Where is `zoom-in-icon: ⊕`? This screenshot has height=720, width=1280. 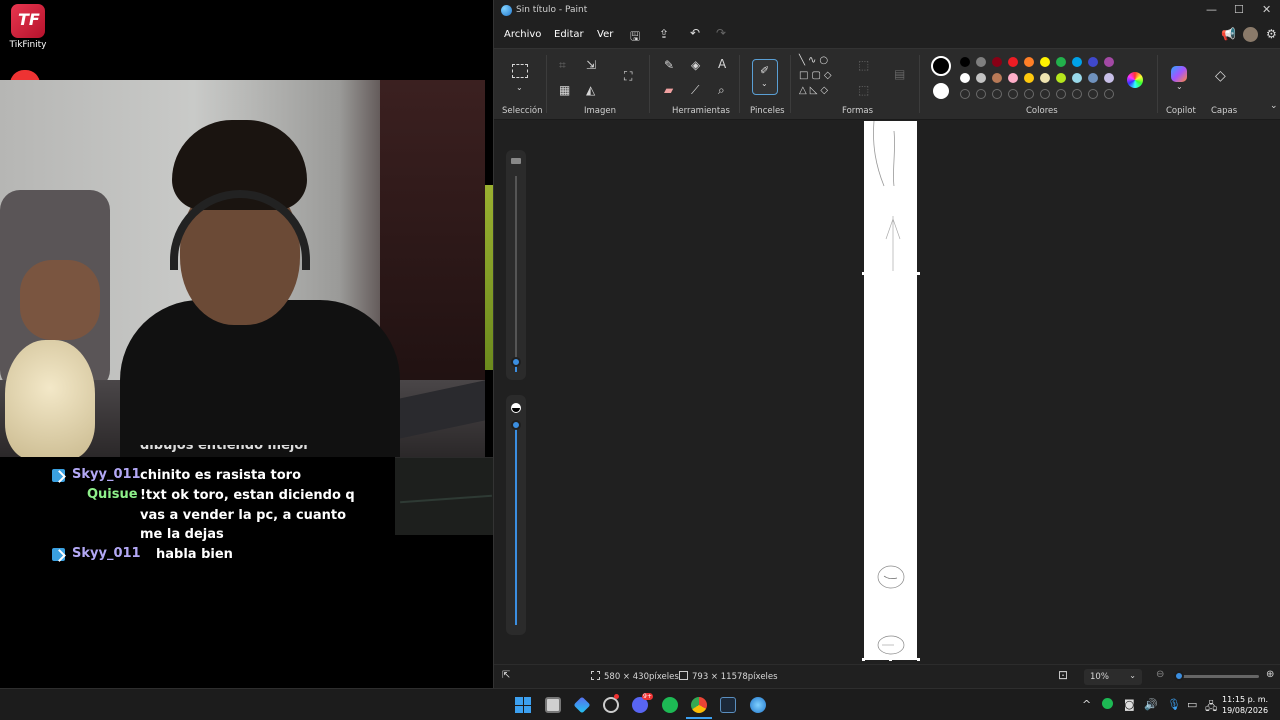
zoom-in-icon: ⊕ is located at coordinates (1270, 674).